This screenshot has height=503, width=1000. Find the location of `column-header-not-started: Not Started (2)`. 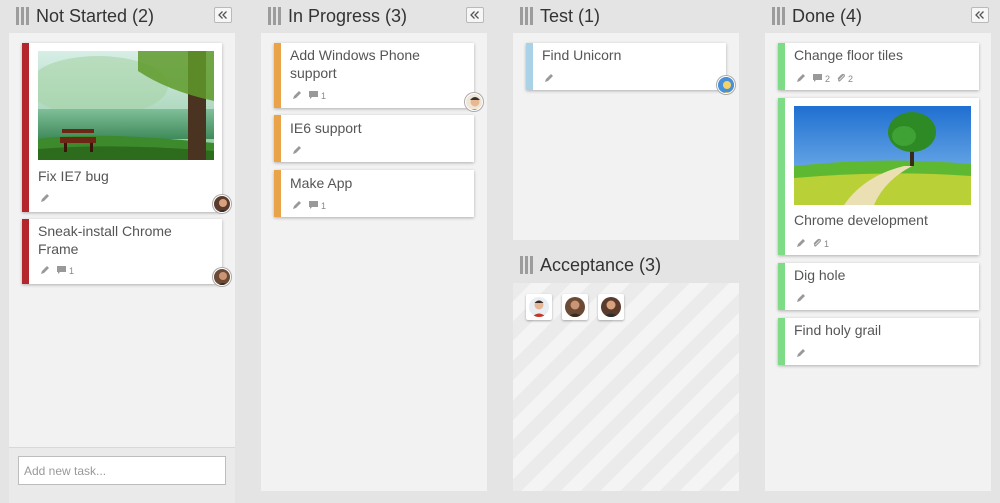

column-header-not-started: Not Started (2) is located at coordinates (85, 16).